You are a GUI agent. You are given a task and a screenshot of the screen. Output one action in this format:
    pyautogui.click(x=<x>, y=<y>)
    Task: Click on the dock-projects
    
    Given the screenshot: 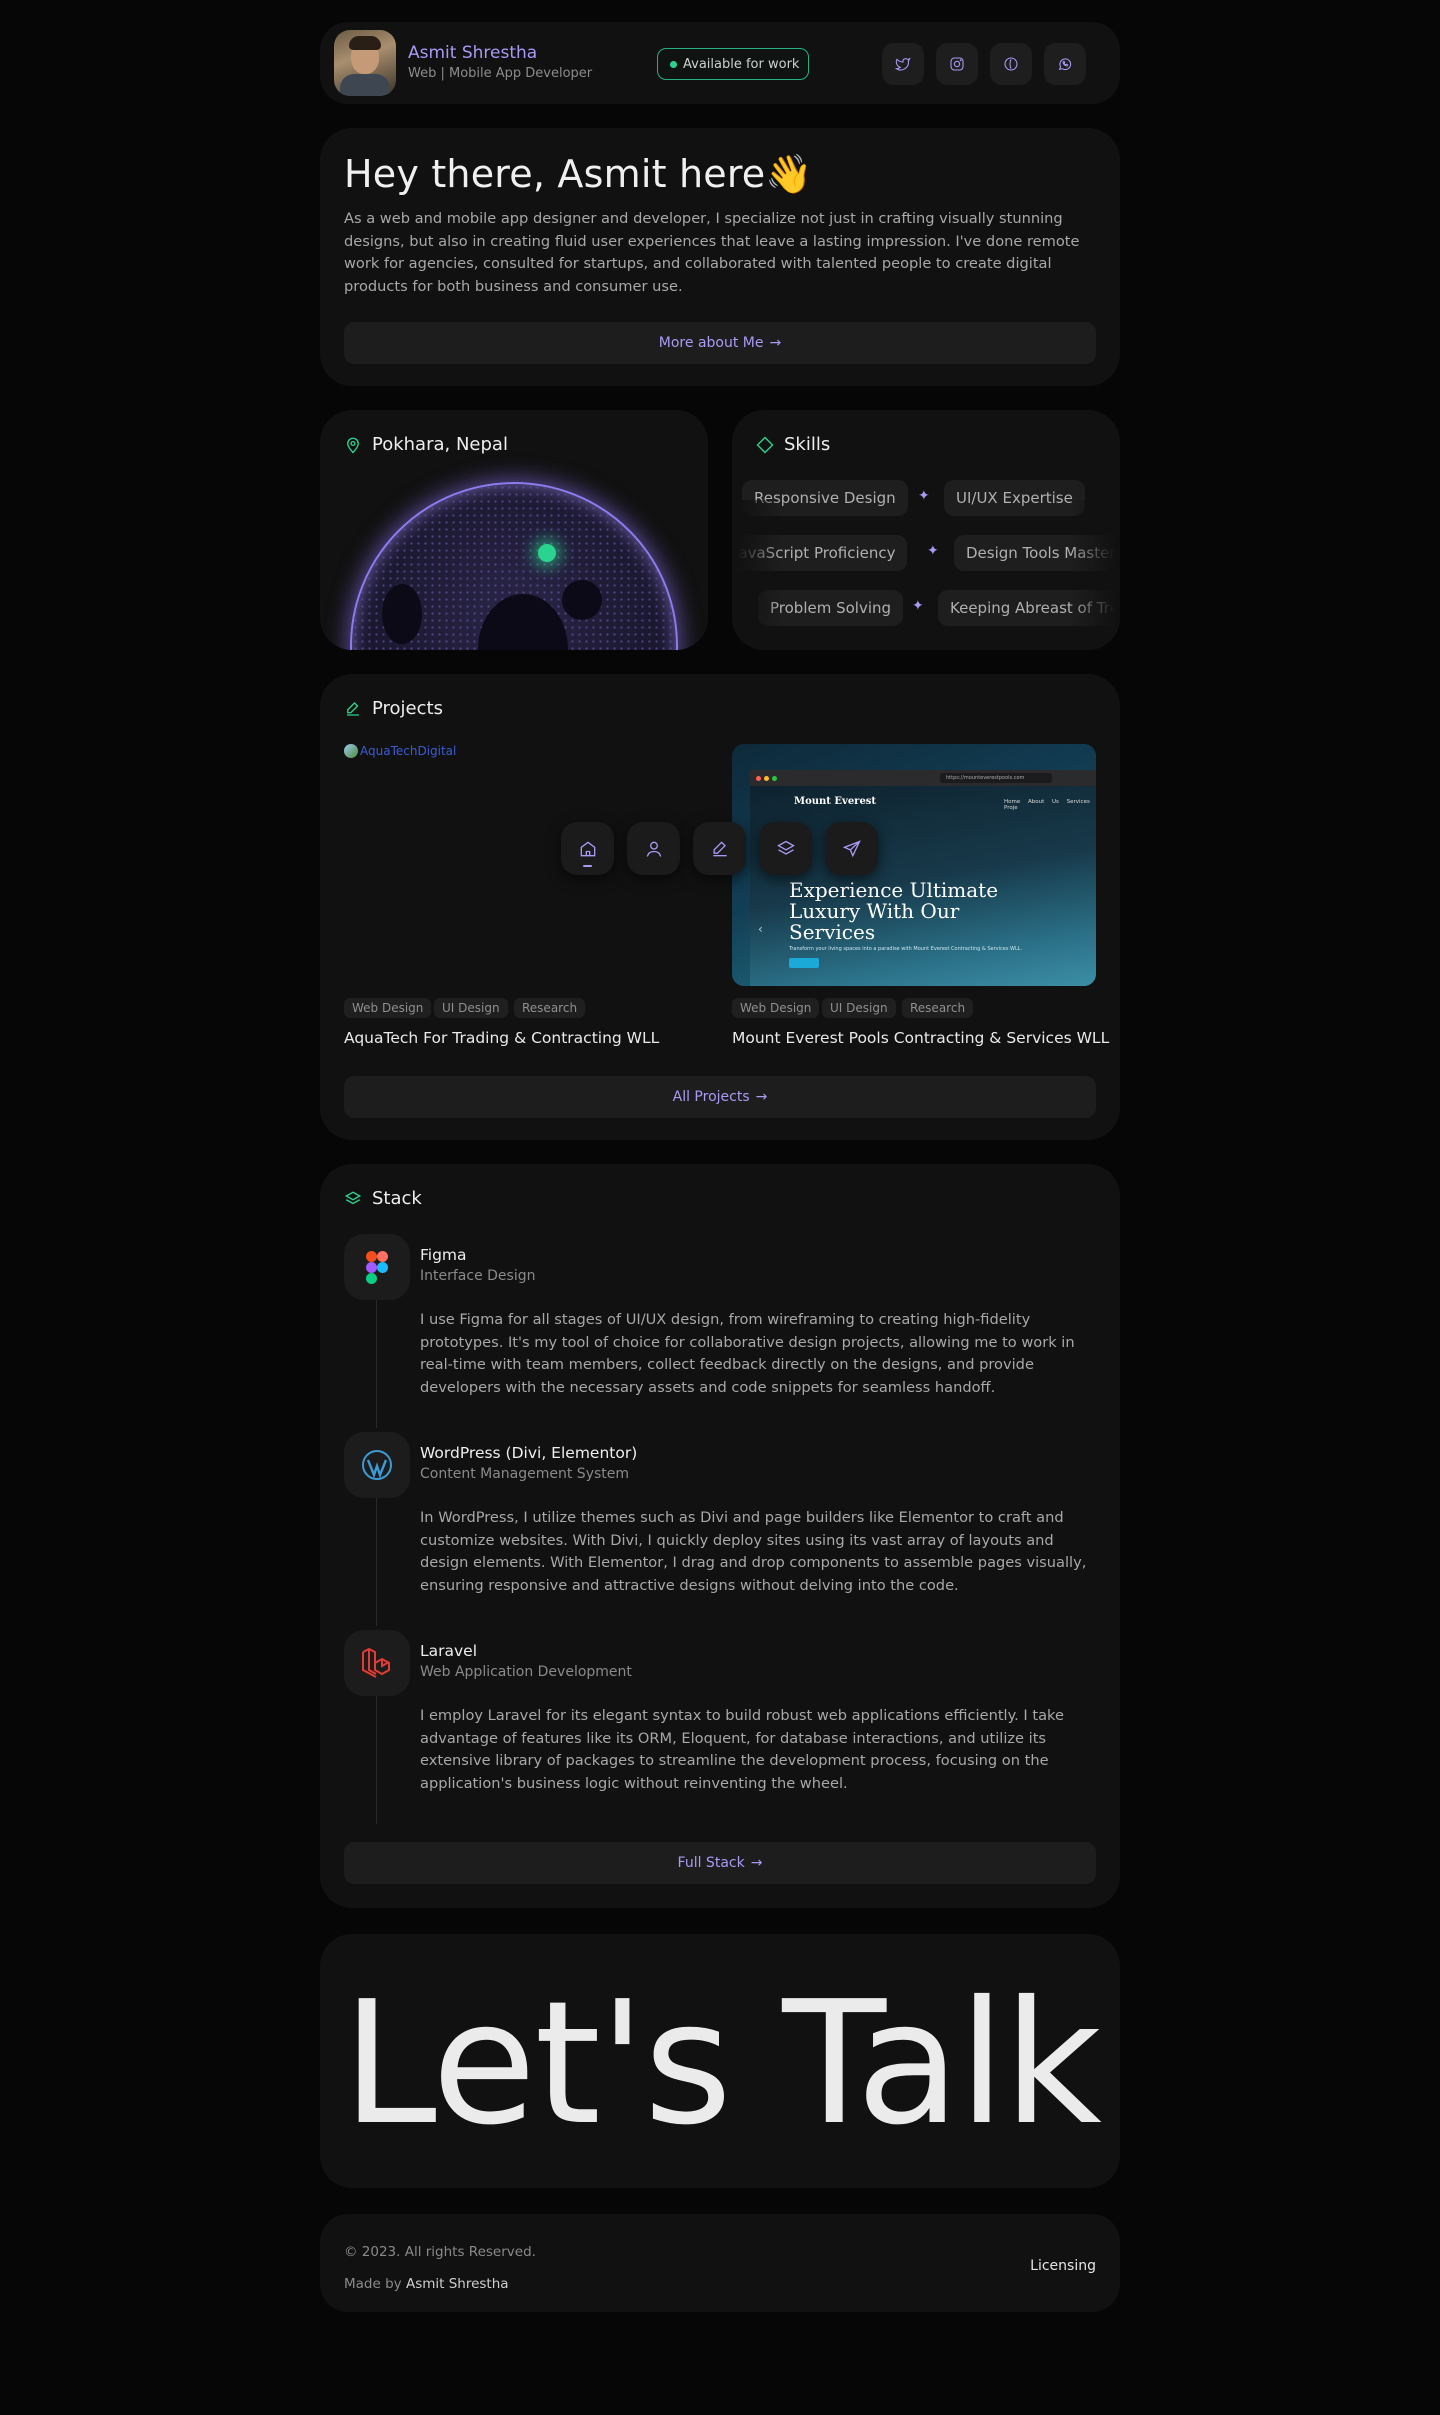 What is the action you would take?
    pyautogui.click(x=719, y=848)
    